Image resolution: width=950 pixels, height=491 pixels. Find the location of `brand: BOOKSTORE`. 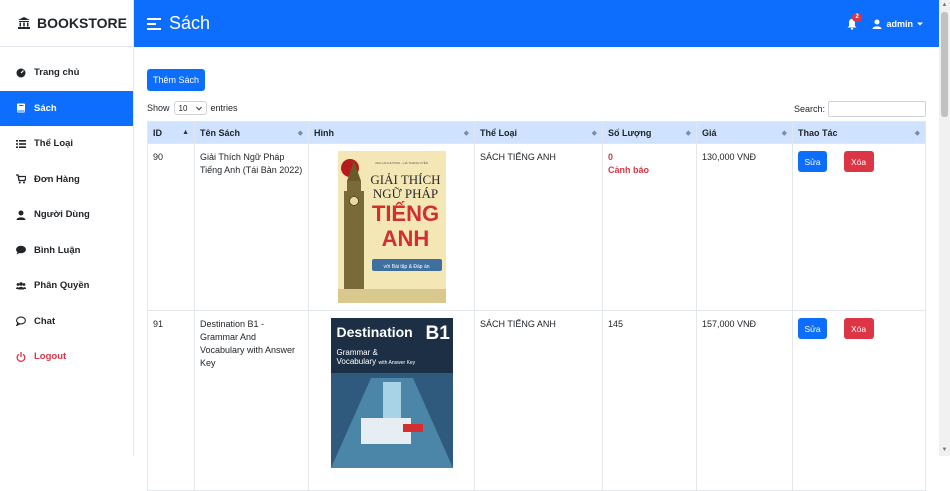

brand: BOOKSTORE is located at coordinates (66, 23).